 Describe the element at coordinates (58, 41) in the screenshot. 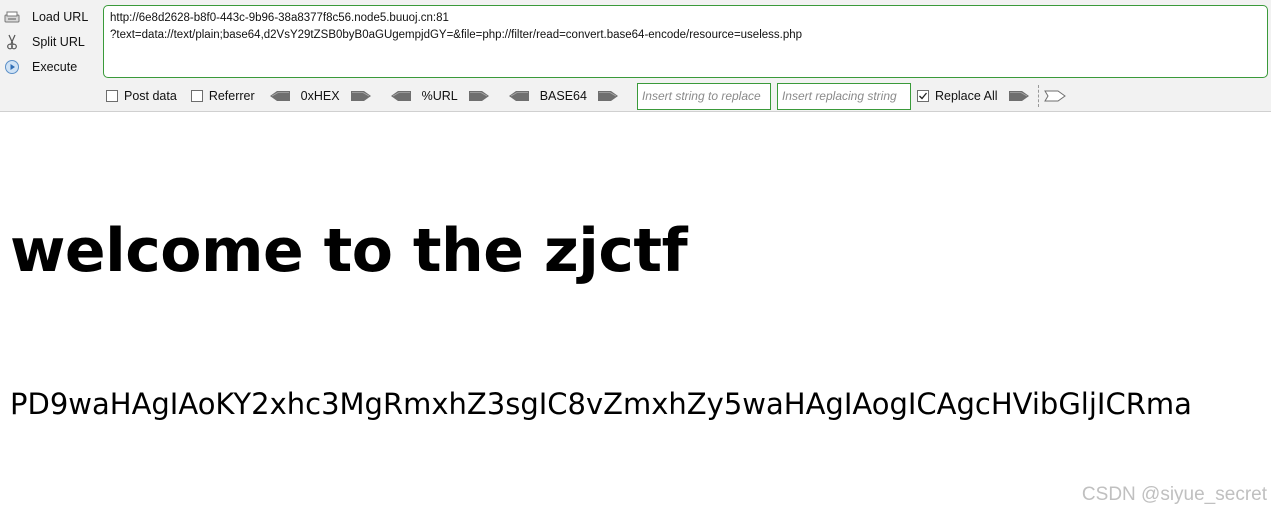

I see `split-url-label: Split URL` at that location.